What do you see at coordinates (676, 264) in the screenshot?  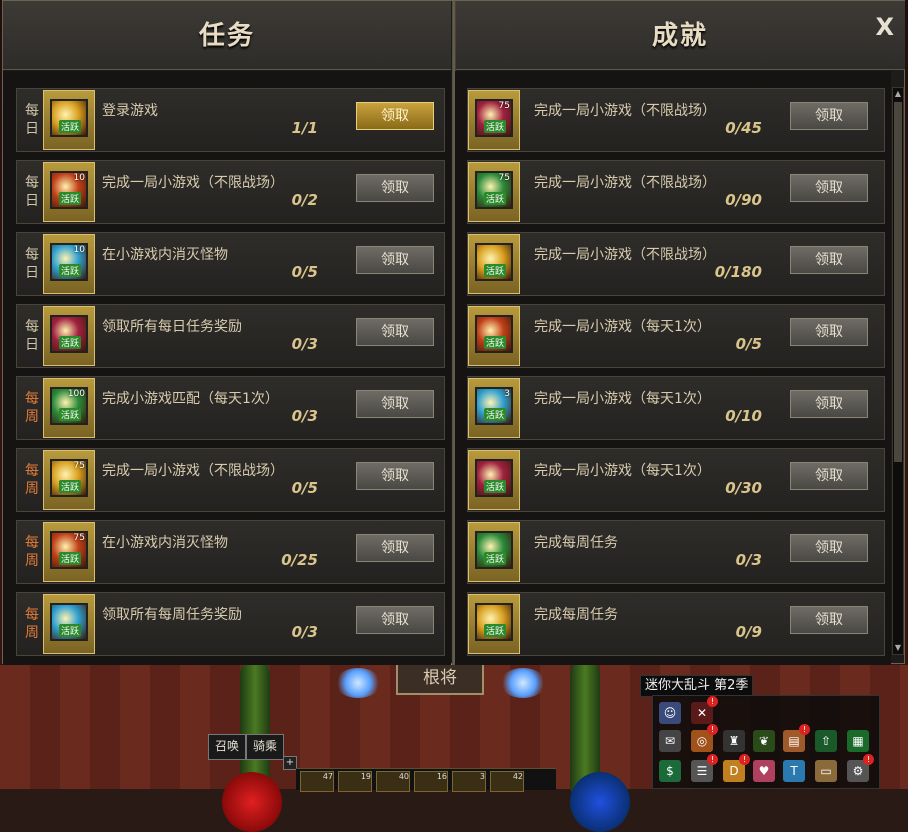 I see `achievement-row: 活跃 完成一局小游戏（不限战场） 0/180 领取` at bounding box center [676, 264].